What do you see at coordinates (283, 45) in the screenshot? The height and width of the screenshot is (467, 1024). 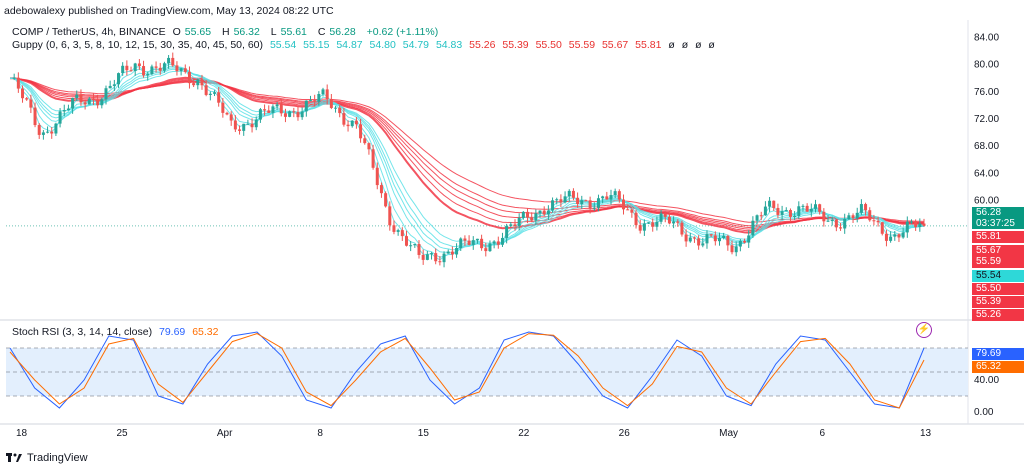 I see `guppy-short-1: 55.54` at bounding box center [283, 45].